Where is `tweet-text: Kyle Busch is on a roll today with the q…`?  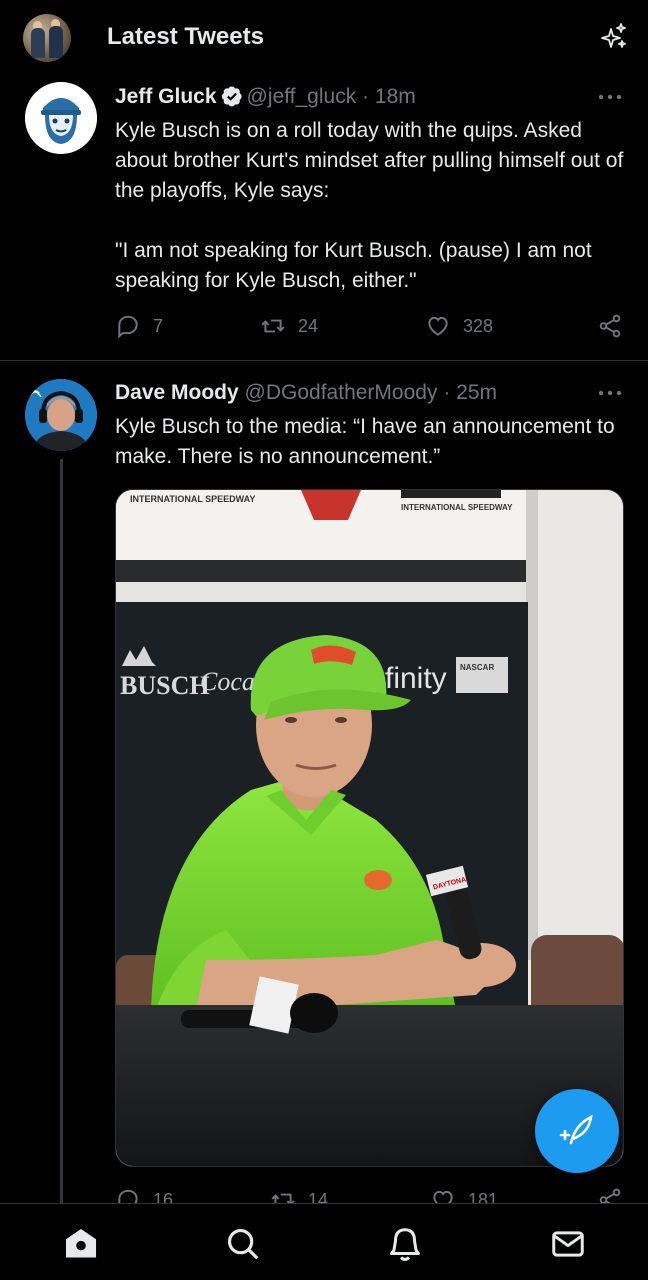
tweet-text: Kyle Busch is on a roll today with the q… is located at coordinates (369, 205).